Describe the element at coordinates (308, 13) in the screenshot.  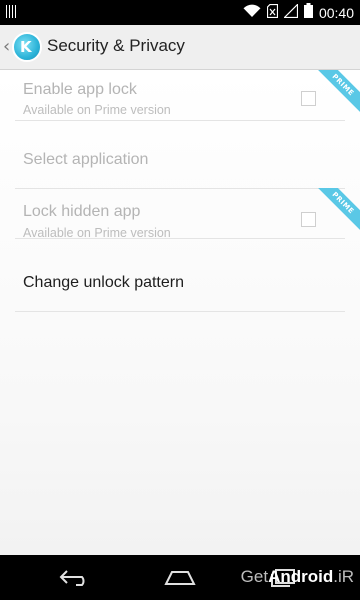
I see `battery-icon` at that location.